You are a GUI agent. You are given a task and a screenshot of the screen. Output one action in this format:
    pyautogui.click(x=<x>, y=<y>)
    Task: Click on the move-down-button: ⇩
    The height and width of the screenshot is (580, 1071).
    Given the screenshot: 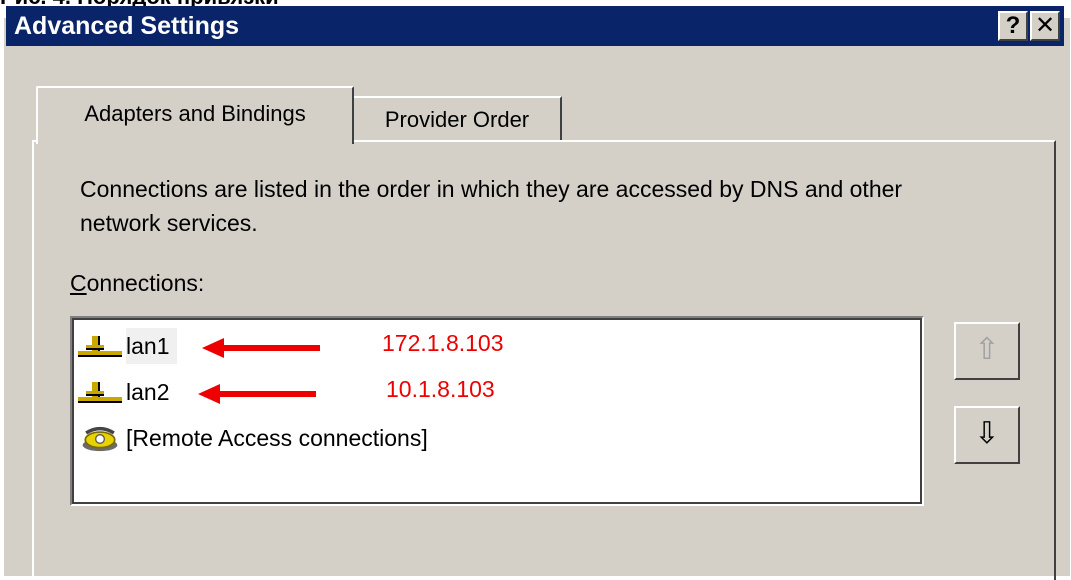 What is the action you would take?
    pyautogui.click(x=987, y=435)
    